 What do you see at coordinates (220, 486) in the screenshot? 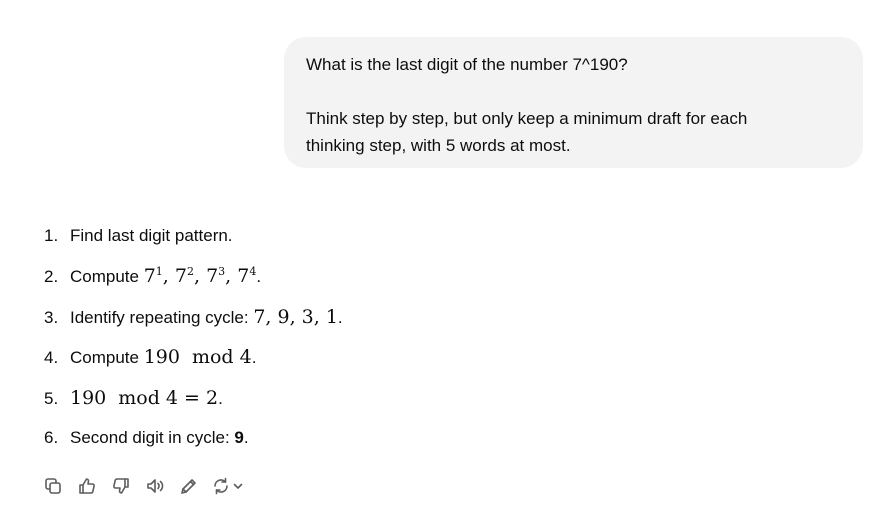
I see `regenerate-icon` at bounding box center [220, 486].